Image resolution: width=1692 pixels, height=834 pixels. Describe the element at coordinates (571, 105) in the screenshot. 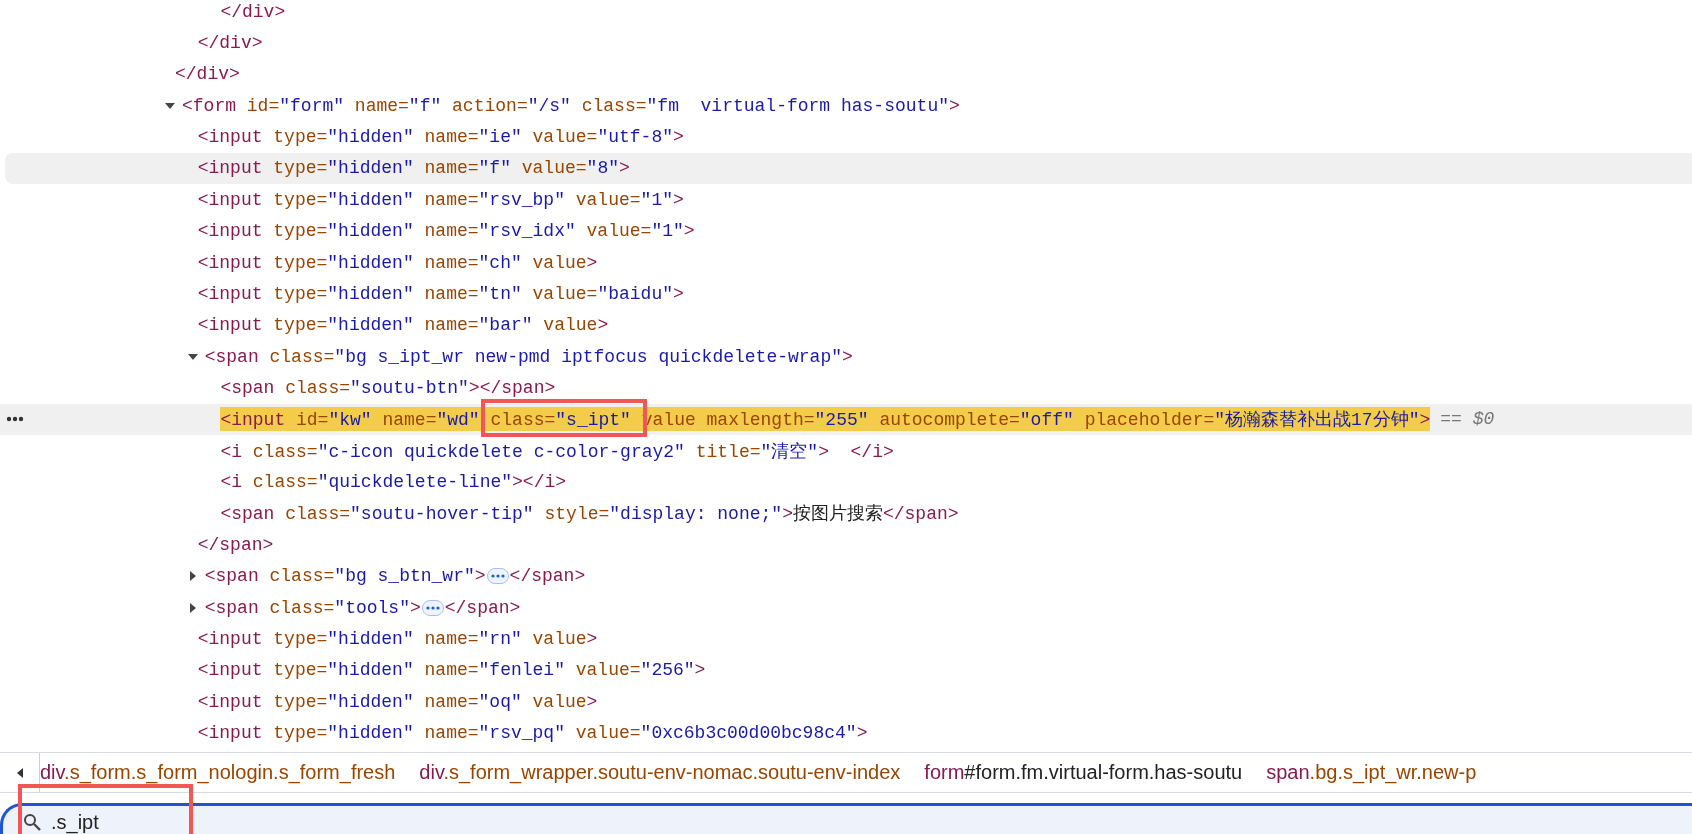

I see `code-line: <form id="form" name="f" action="/s" class="fm virtual-form has-soutu">` at that location.